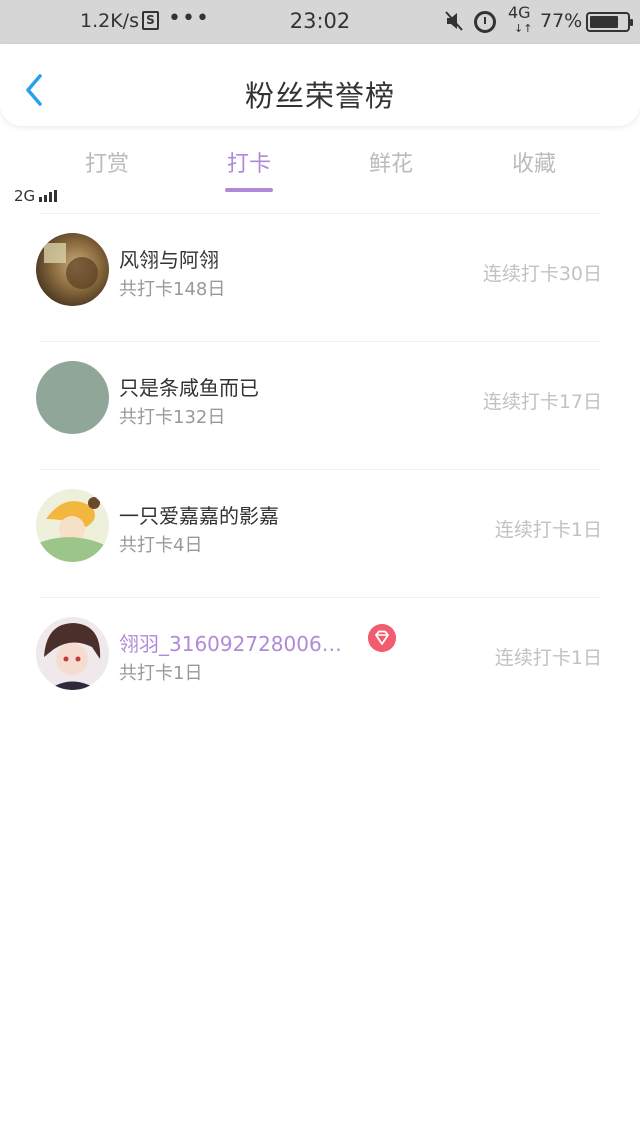 The width and height of the screenshot is (640, 1138). Describe the element at coordinates (189, 388) in the screenshot. I see `fan-name: 只是条咸鱼而已` at that location.